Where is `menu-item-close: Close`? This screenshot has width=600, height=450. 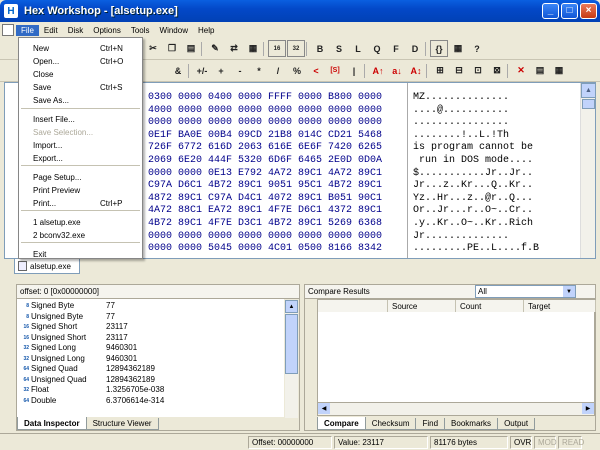 menu-item-close: Close is located at coordinates (80, 74).